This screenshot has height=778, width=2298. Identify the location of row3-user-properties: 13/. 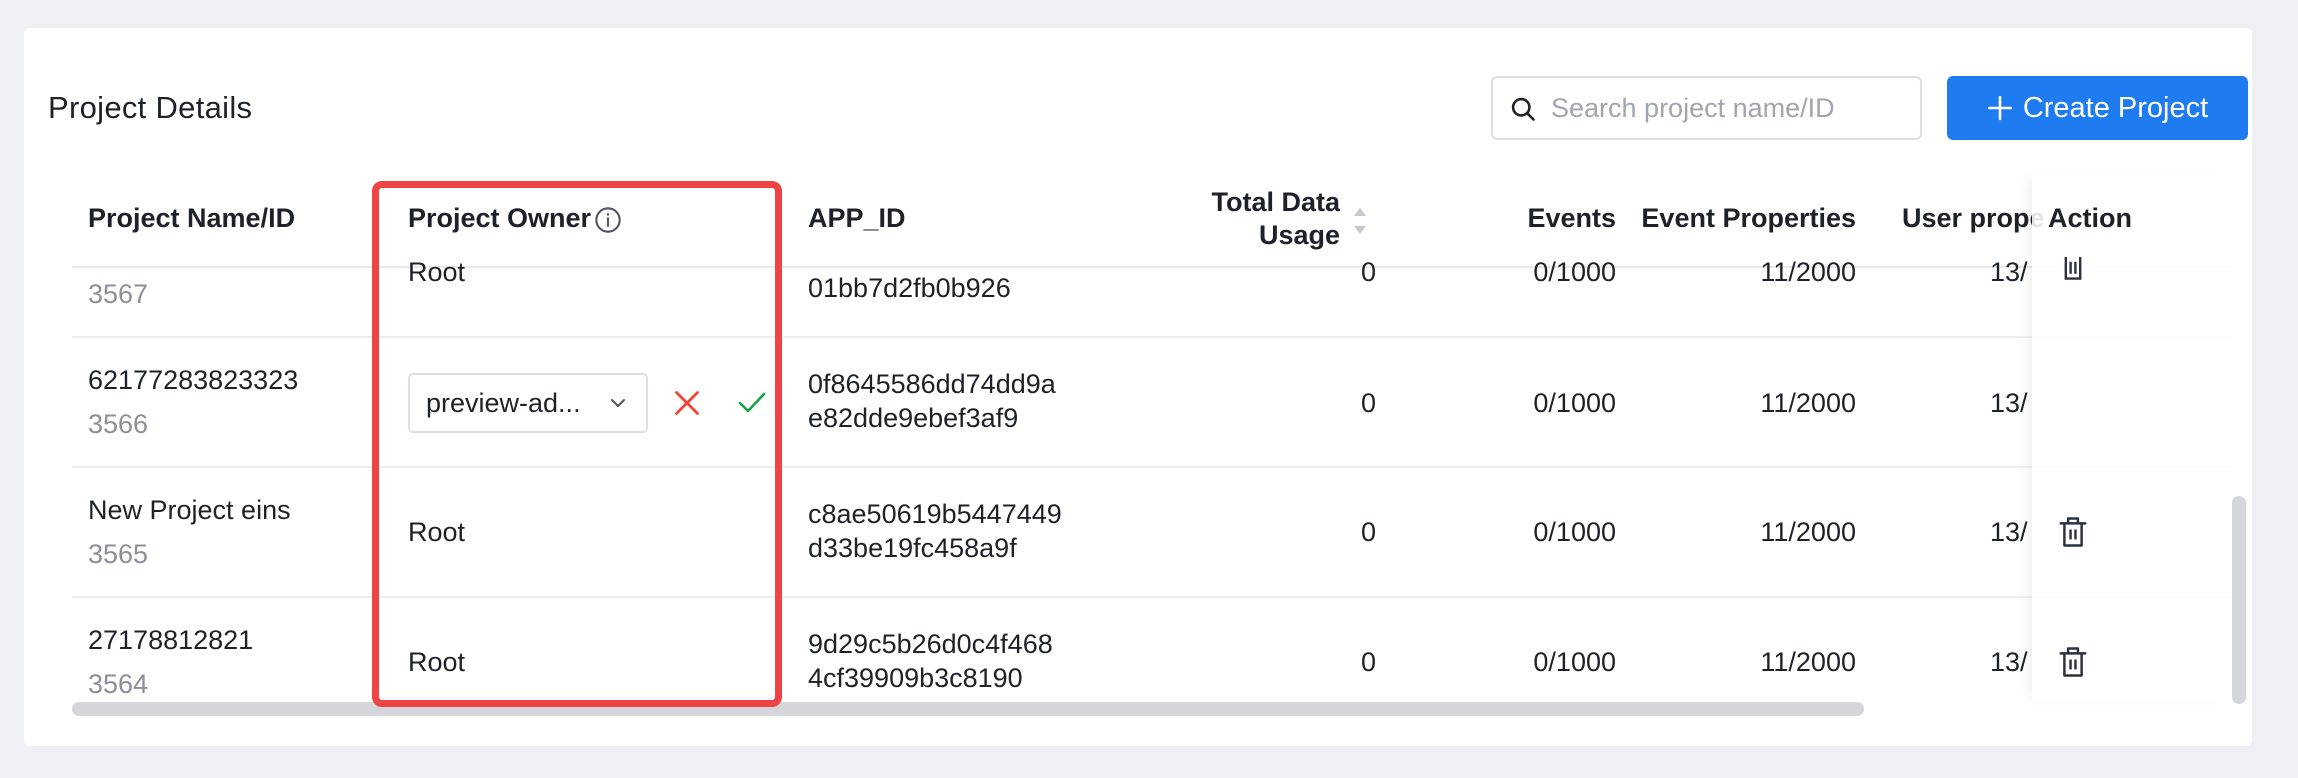
(2009, 532).